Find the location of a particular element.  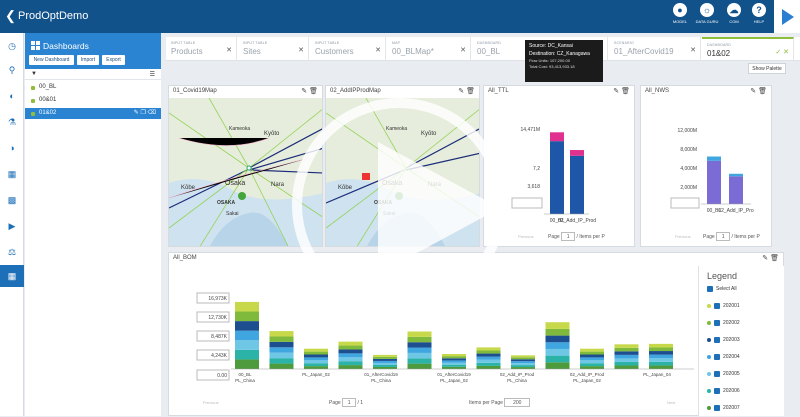

nav-chart-icon: ◐ is located at coordinates (12, 96).